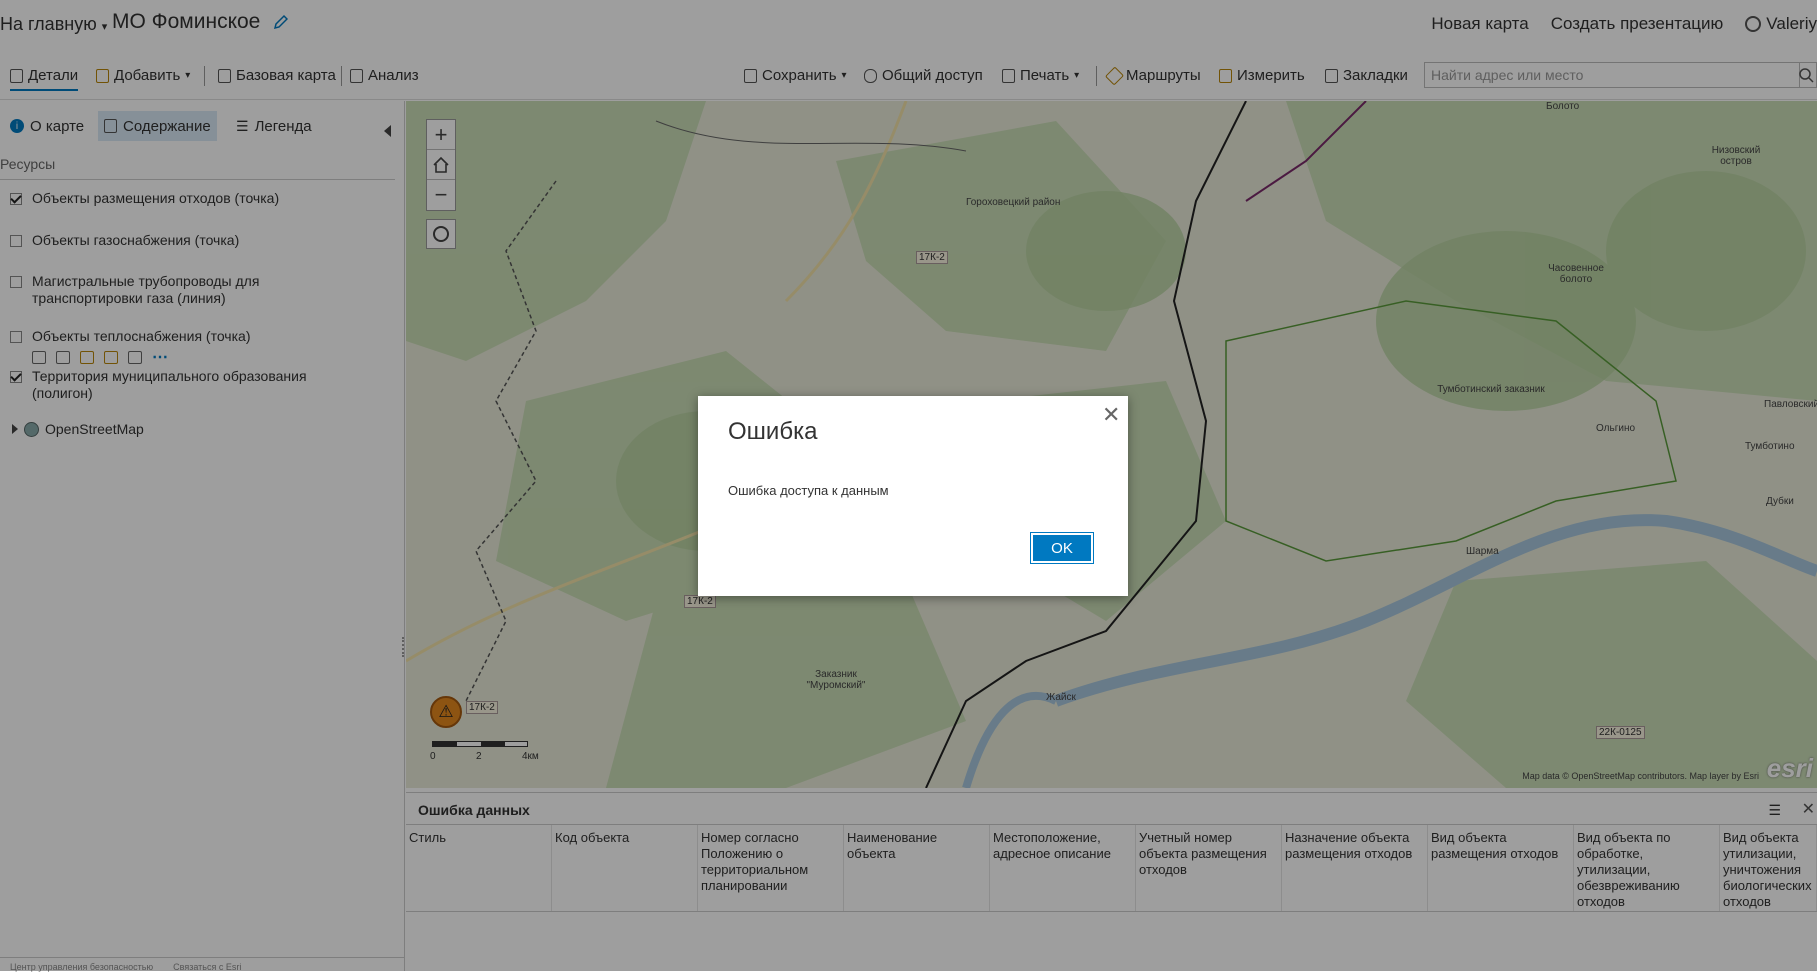 The height and width of the screenshot is (972, 1817). I want to click on ok-button: OK, so click(1062, 548).